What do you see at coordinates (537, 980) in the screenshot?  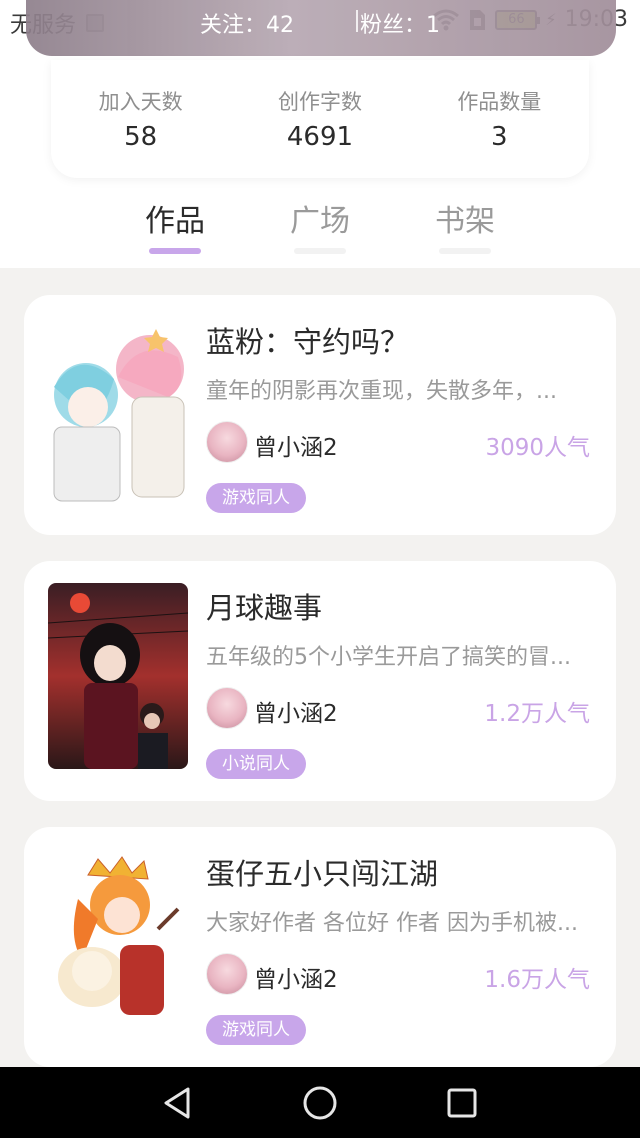 I see `popularity-count: 1.6万人气` at bounding box center [537, 980].